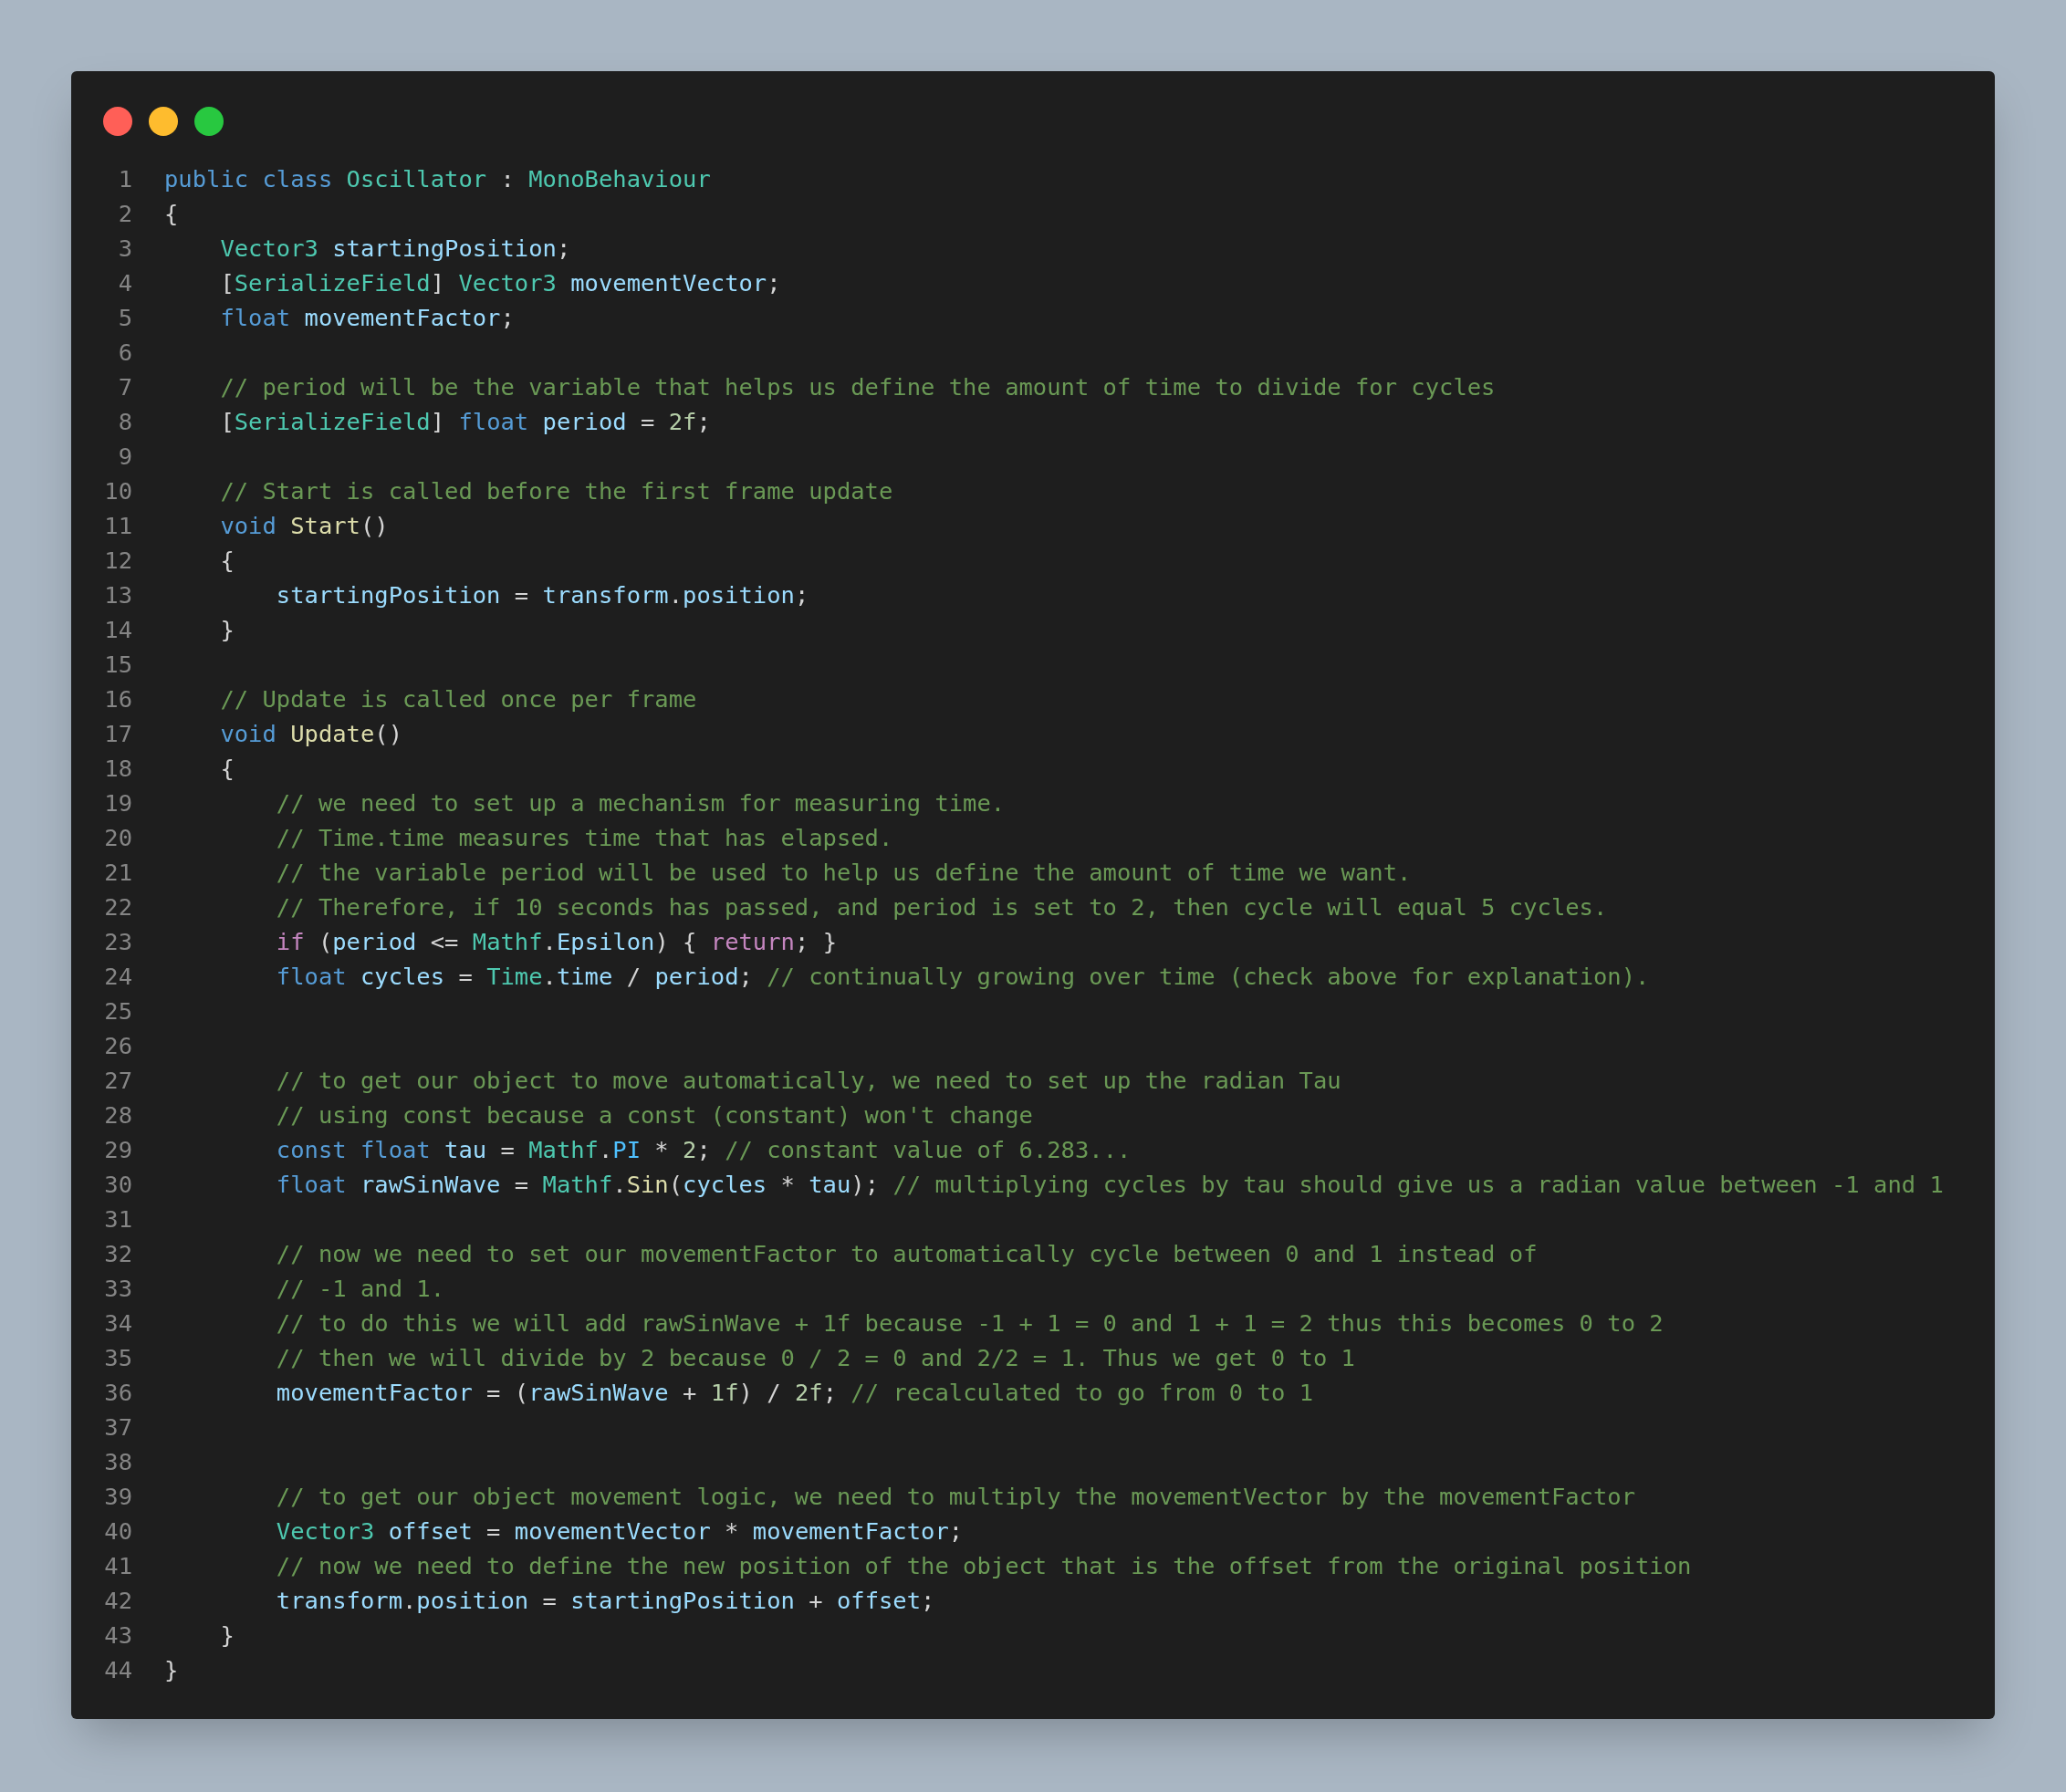 The image size is (2066, 1792). I want to click on code-line: // now we need to define the new position of the object that is the offset from the original position, so click(984, 1565).